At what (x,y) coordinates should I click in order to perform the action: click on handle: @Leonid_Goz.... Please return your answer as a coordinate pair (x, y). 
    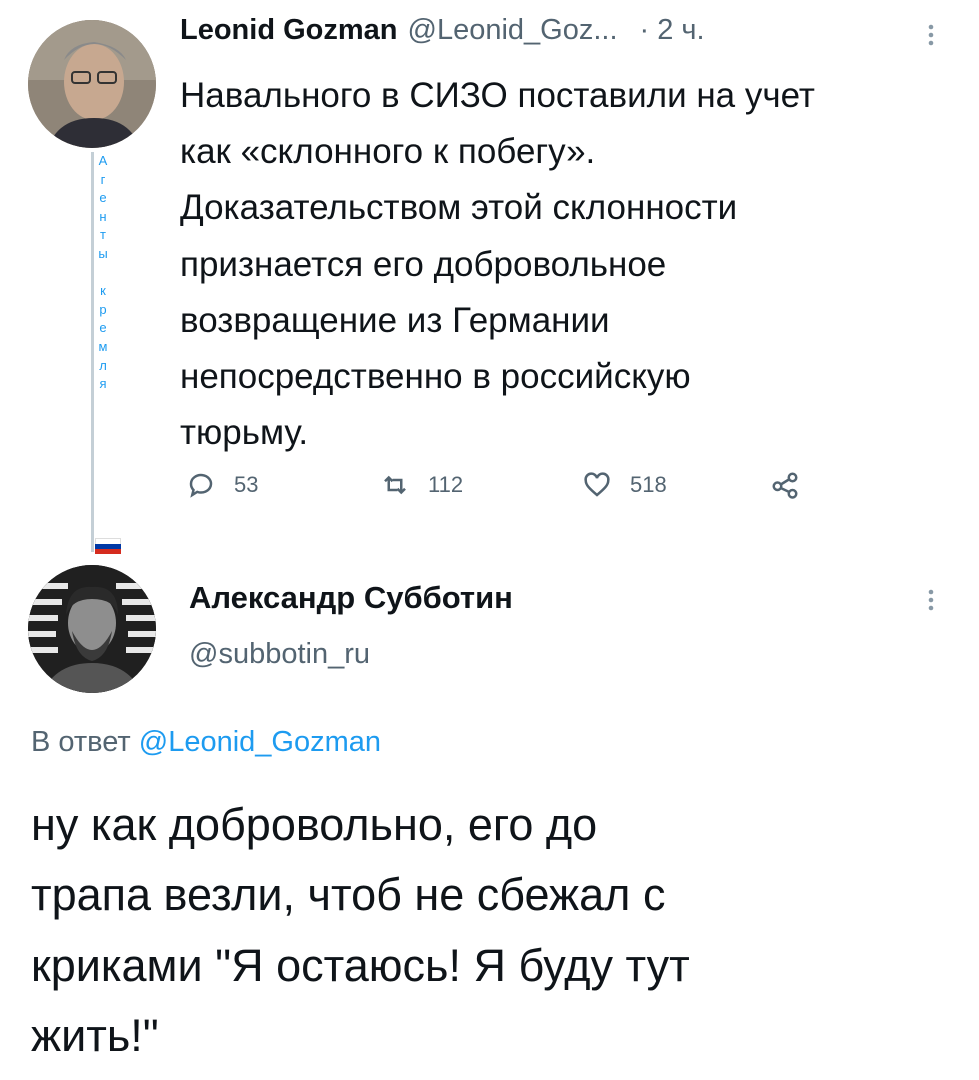
    Looking at the image, I should click on (513, 30).